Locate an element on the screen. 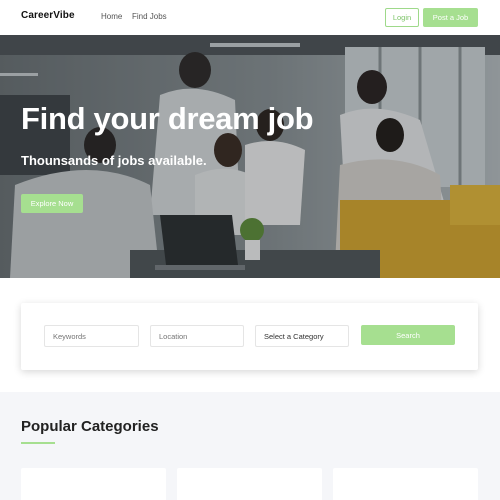 The image size is (500, 500). nav-link-home: Home is located at coordinates (111, 16).